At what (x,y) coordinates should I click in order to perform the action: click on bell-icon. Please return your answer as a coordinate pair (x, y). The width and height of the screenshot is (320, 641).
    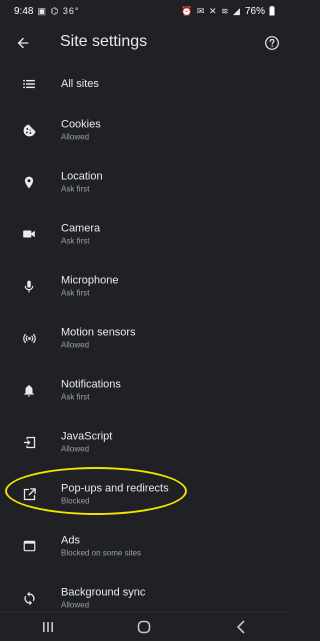
    Looking at the image, I should click on (29, 390).